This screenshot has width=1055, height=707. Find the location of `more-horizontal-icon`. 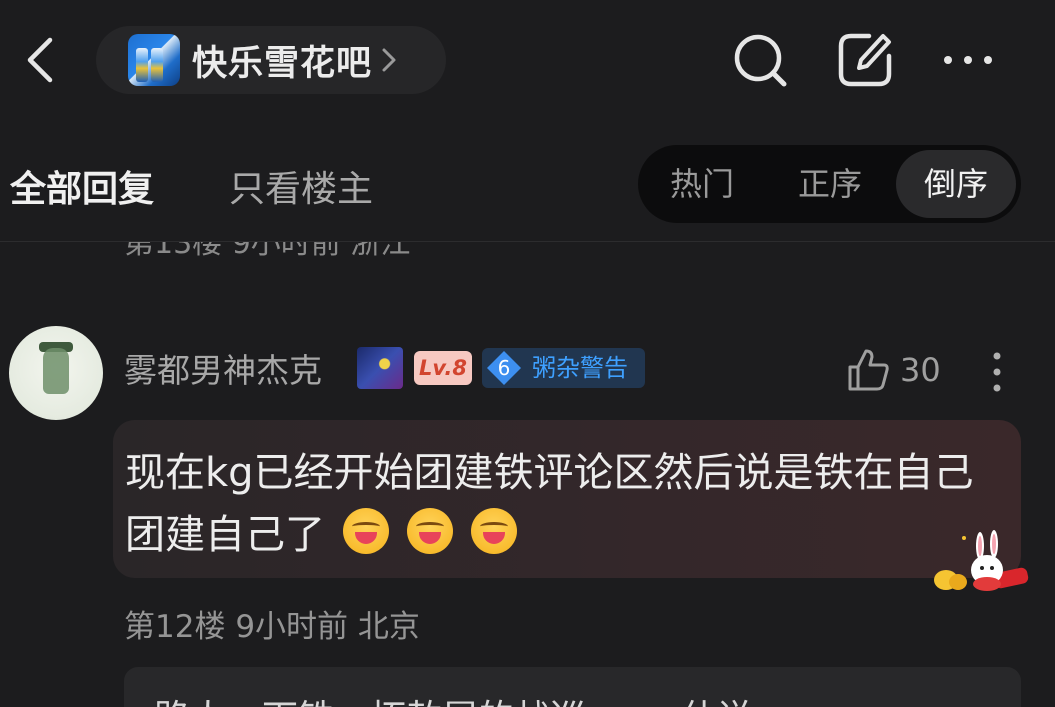

more-horizontal-icon is located at coordinates (968, 60).